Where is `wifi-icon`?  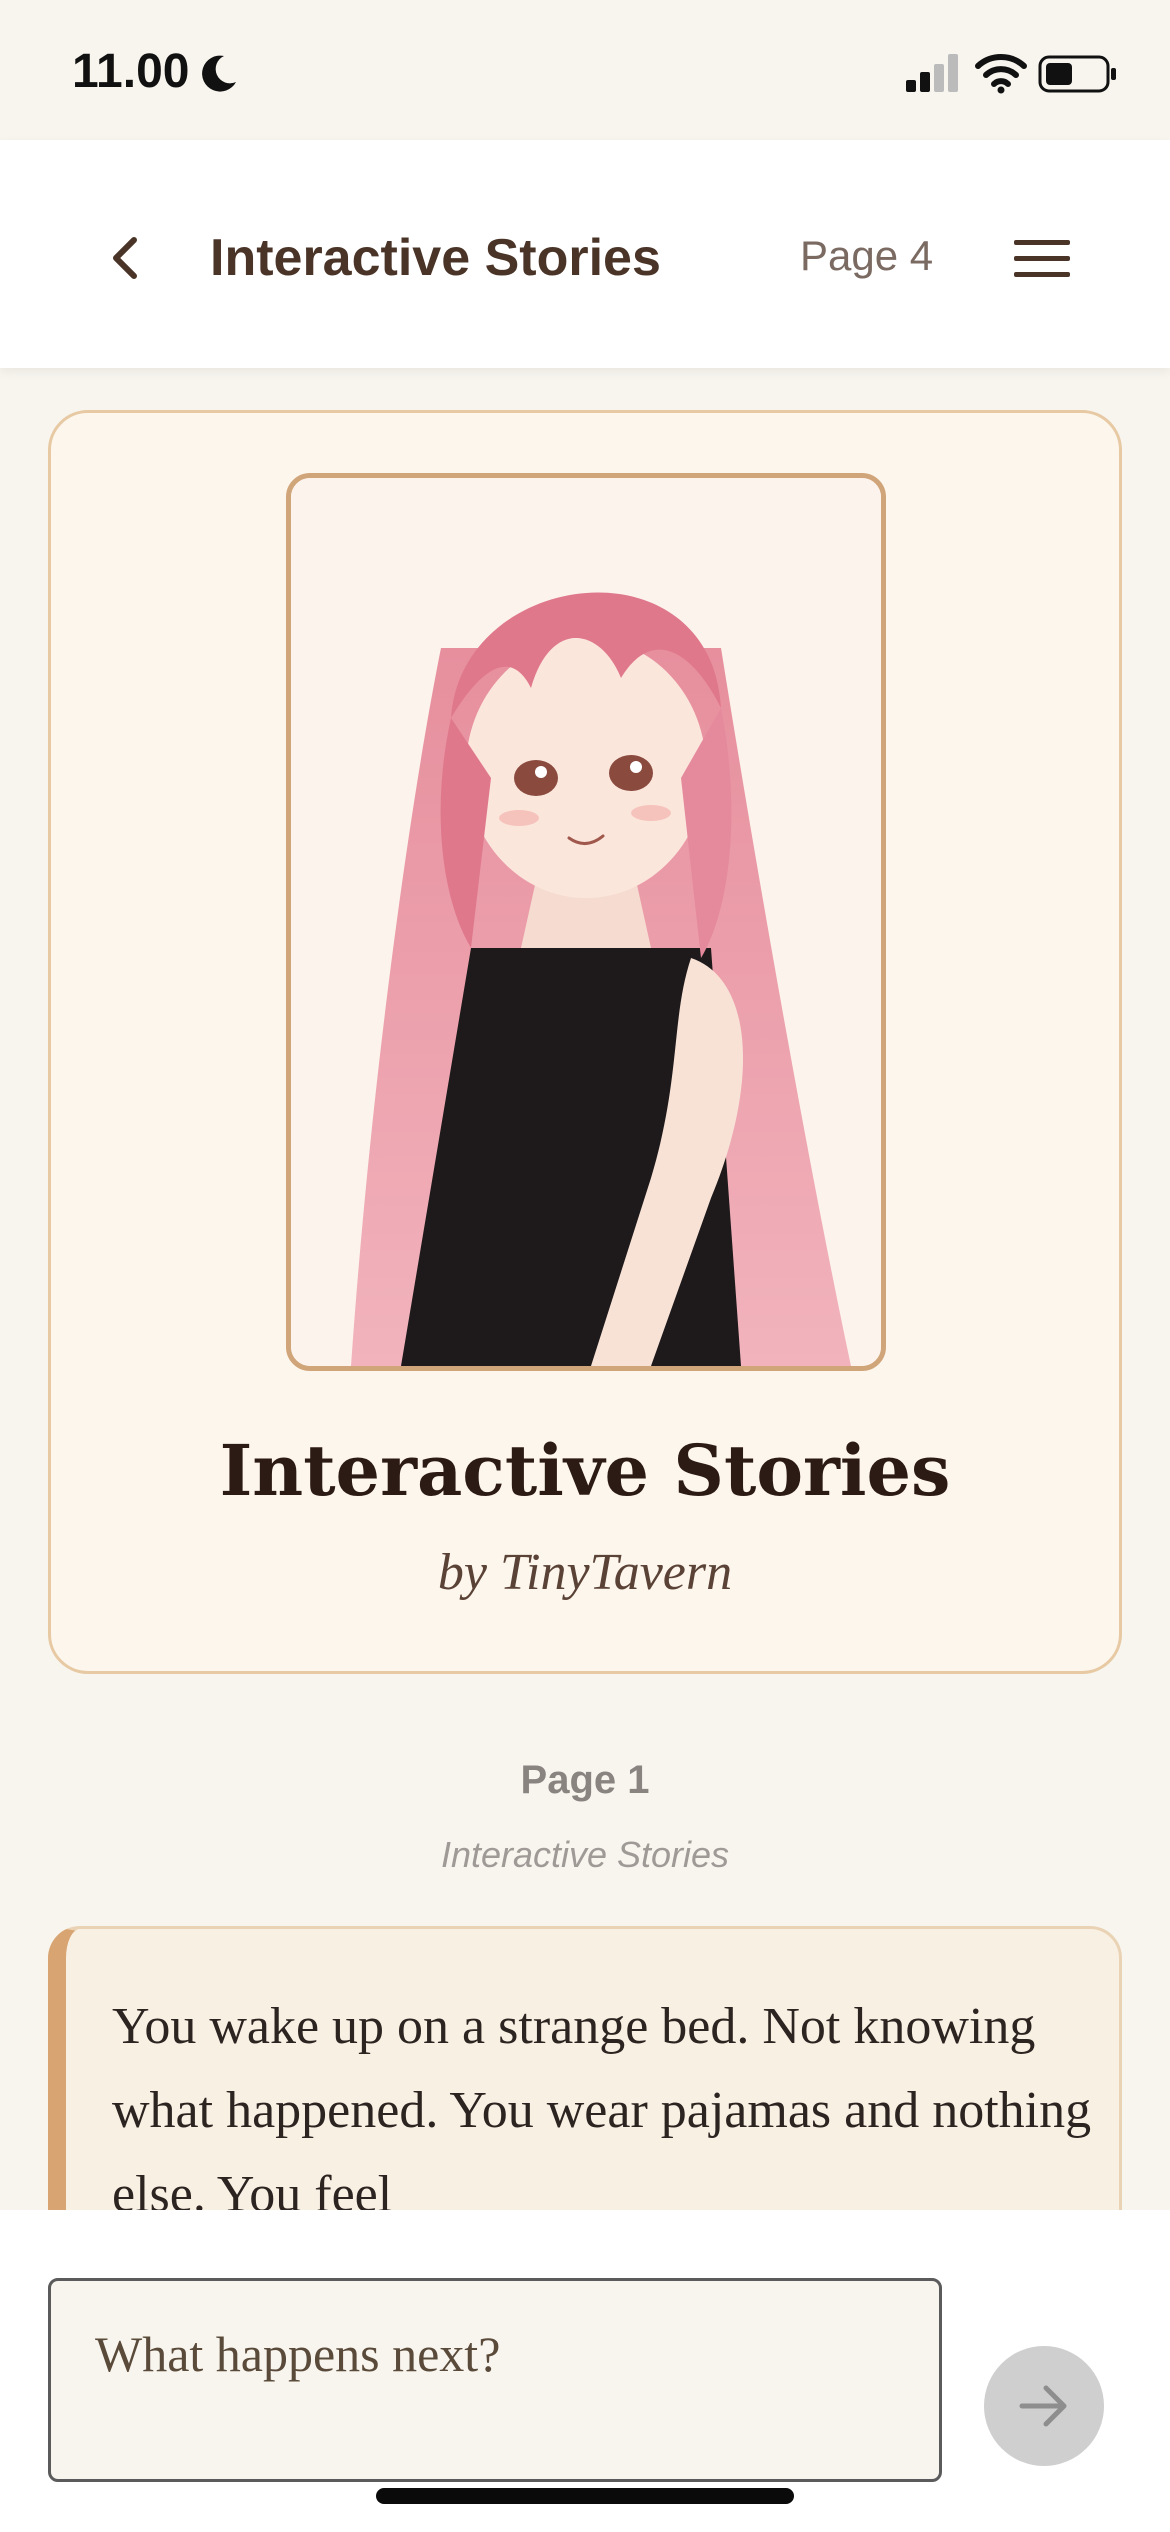 wifi-icon is located at coordinates (1001, 74).